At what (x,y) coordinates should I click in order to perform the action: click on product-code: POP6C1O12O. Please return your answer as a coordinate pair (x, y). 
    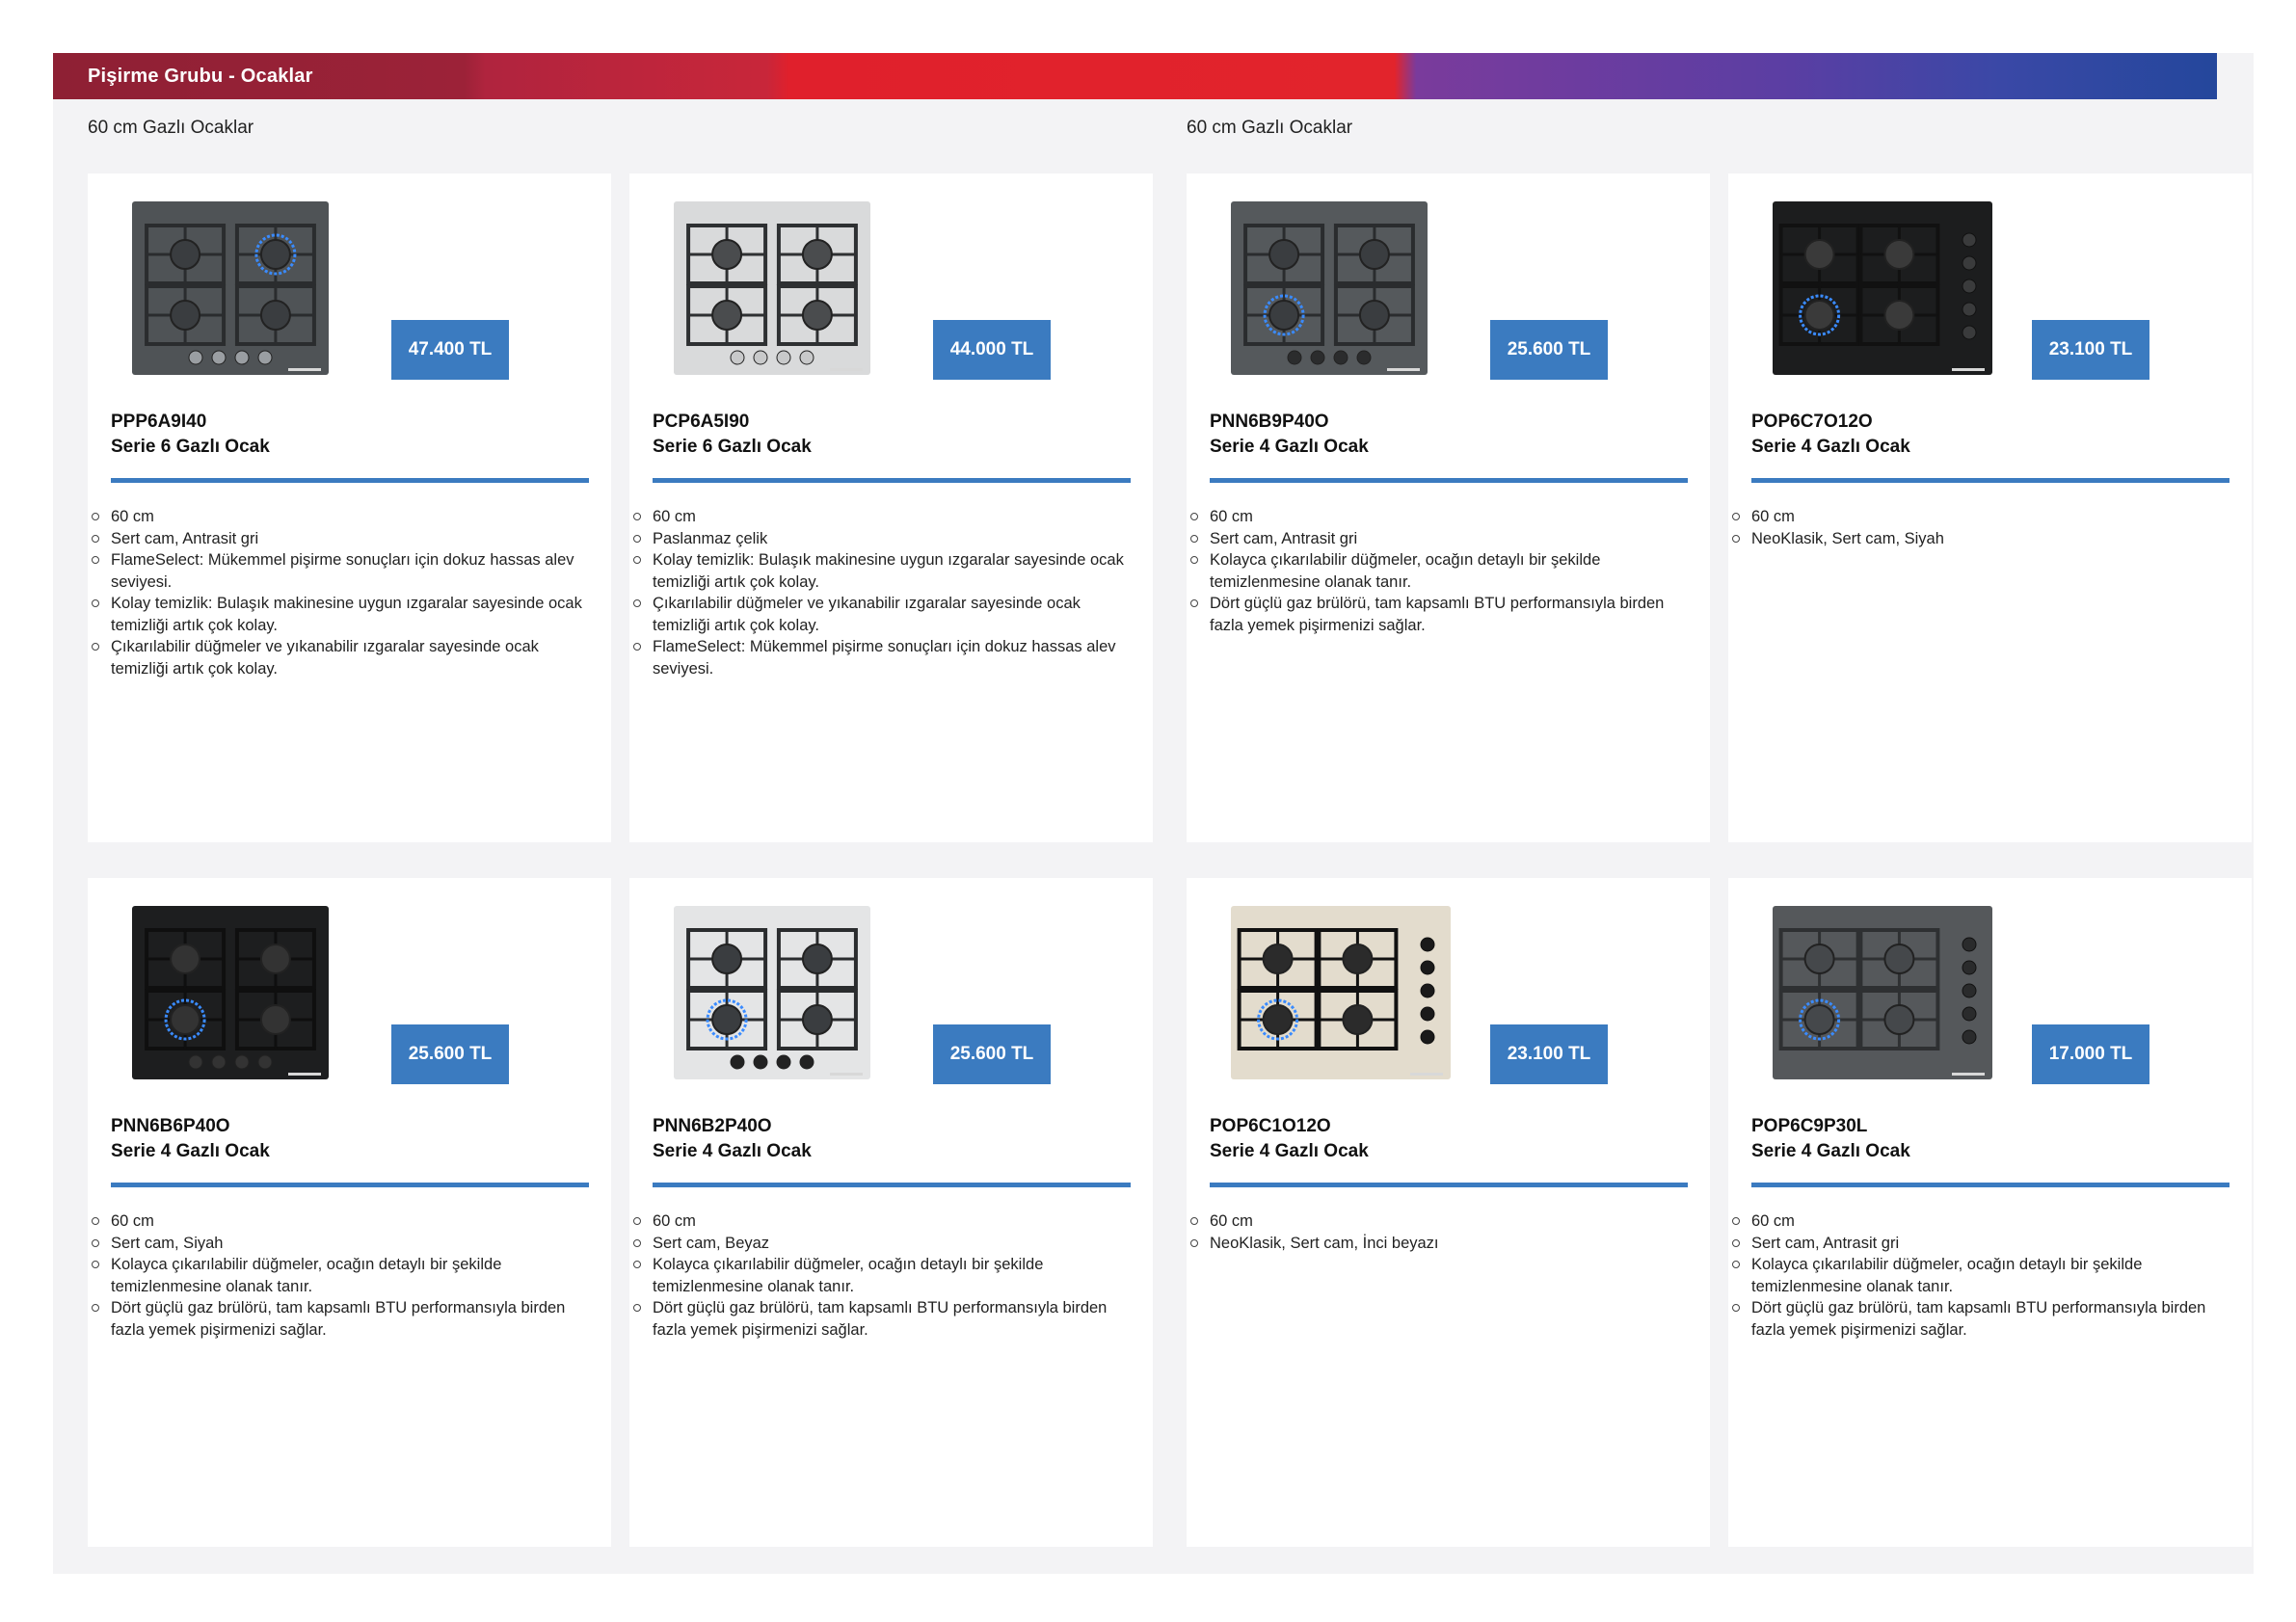
    Looking at the image, I should click on (1270, 1126).